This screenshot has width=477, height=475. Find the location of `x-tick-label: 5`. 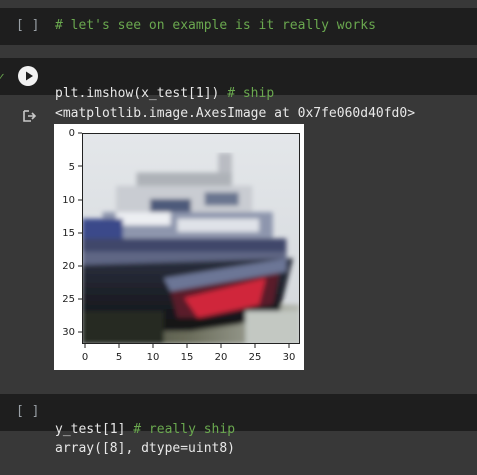

x-tick-label: 5 is located at coordinates (119, 357).